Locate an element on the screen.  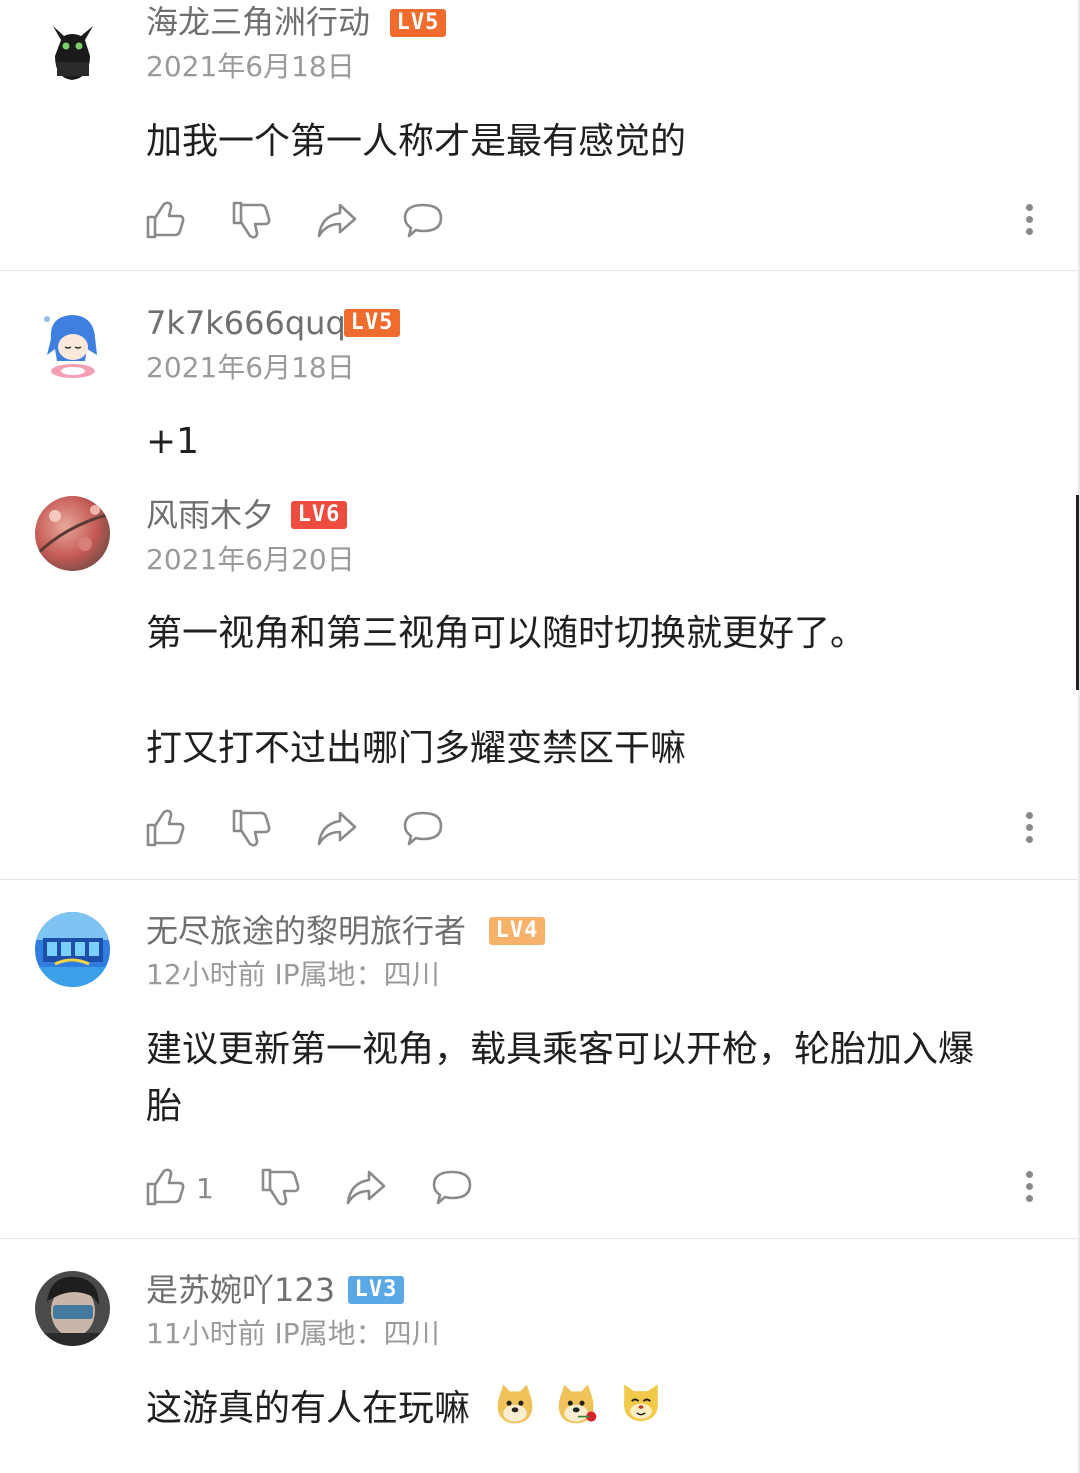
comment-text: 这游真的有人在玩嘛 is located at coordinates (308, 1408).